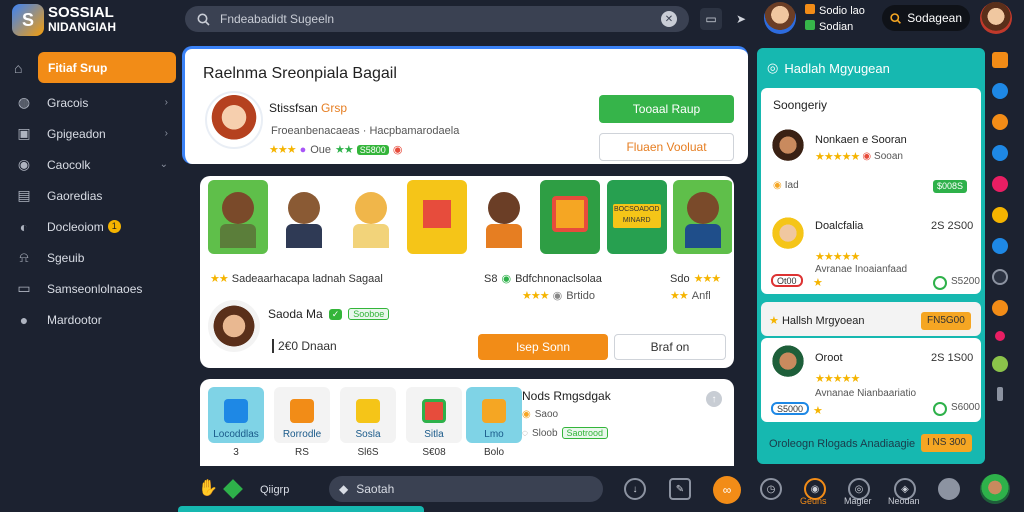  I want to click on online-icon, so click(810, 25).